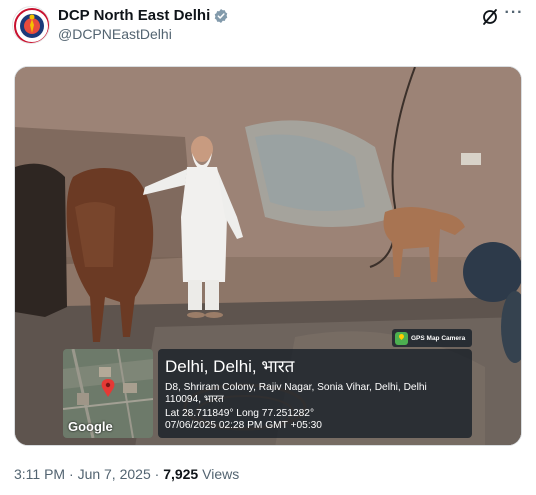  What do you see at coordinates (108, 393) in the screenshot?
I see `map-thumbnail: Google` at bounding box center [108, 393].